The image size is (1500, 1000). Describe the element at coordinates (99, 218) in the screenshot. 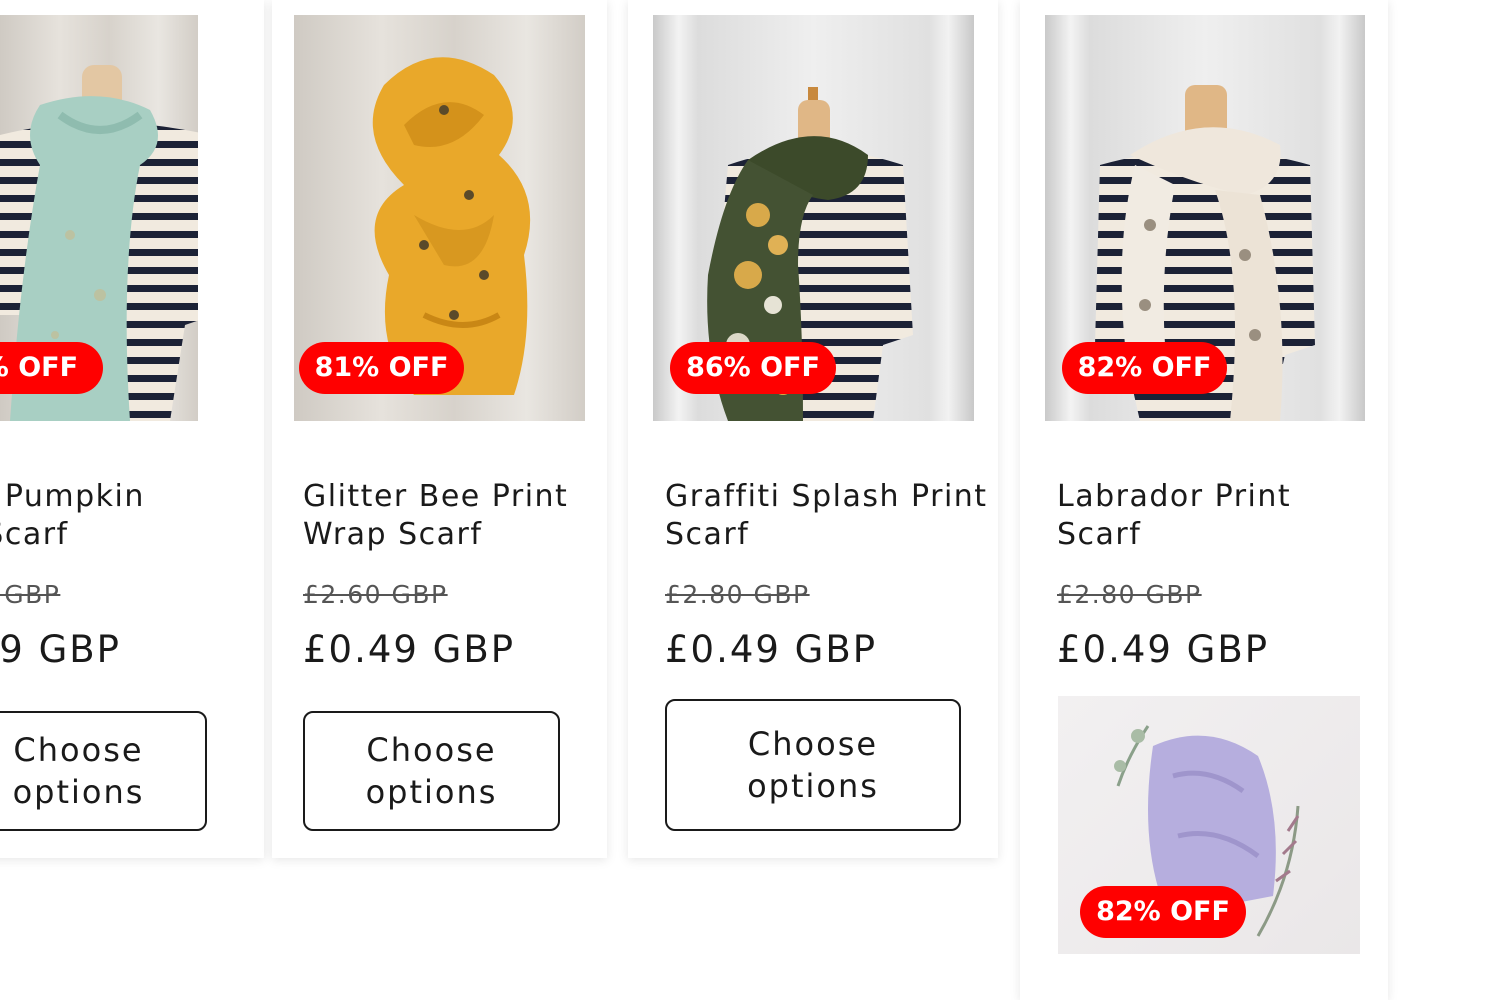

I see `product-image: 3% OFF` at that location.